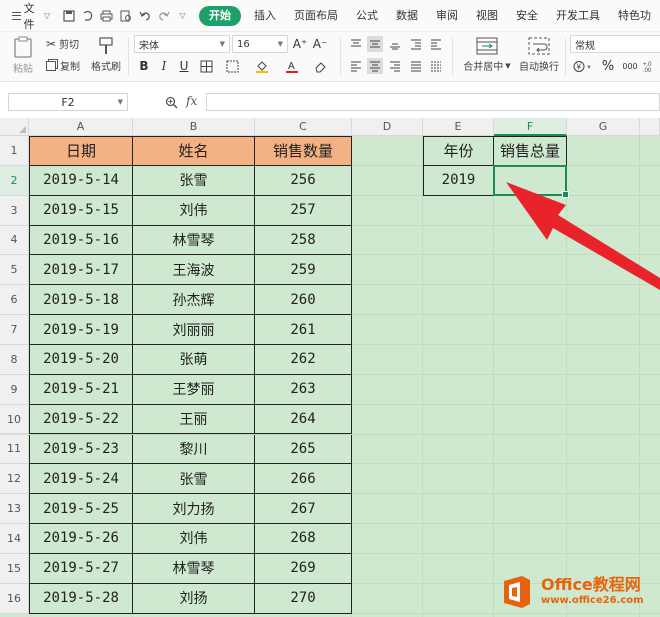 The height and width of the screenshot is (617, 660). What do you see at coordinates (260, 44) in the screenshot?
I see `font-size-select: 16 ▼` at bounding box center [260, 44].